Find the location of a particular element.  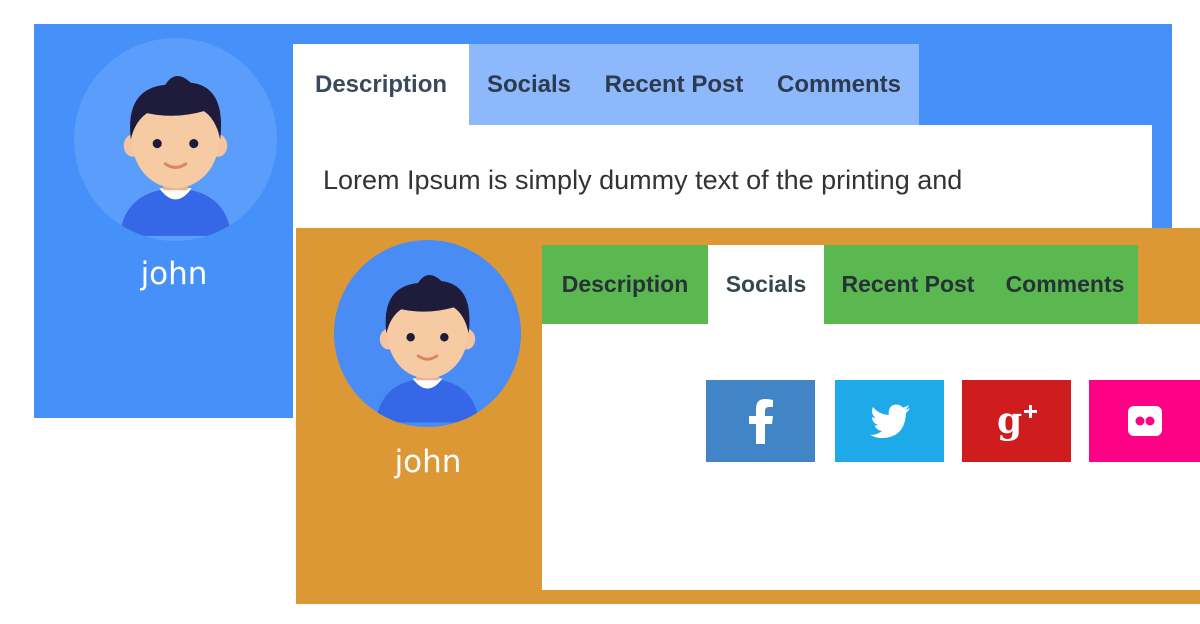

twitter-button is located at coordinates (889, 421).